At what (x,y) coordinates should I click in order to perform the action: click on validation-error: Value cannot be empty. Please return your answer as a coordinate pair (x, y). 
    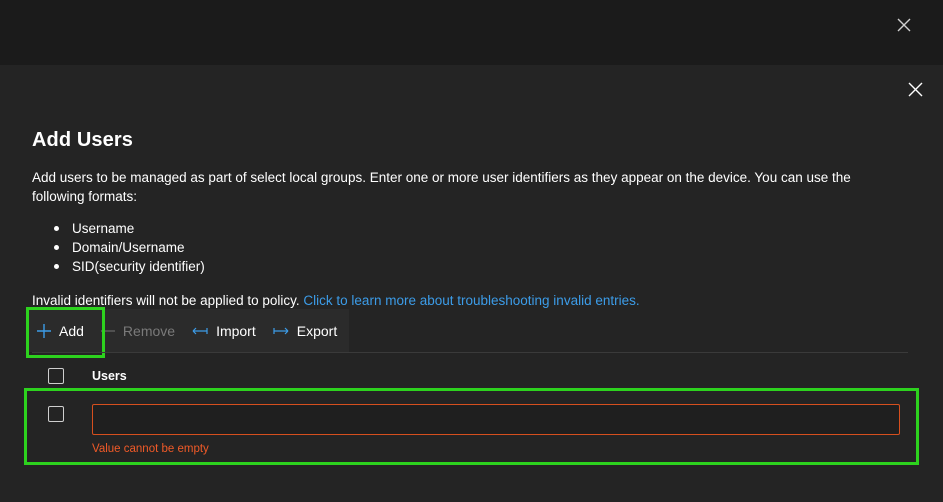
    Looking at the image, I should click on (150, 449).